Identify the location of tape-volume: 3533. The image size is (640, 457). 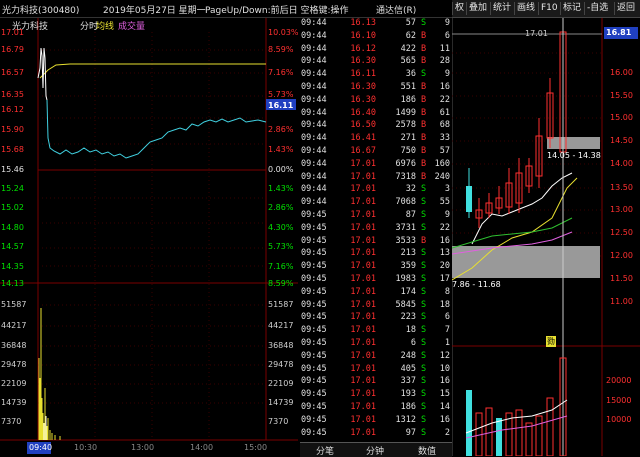
(405, 240).